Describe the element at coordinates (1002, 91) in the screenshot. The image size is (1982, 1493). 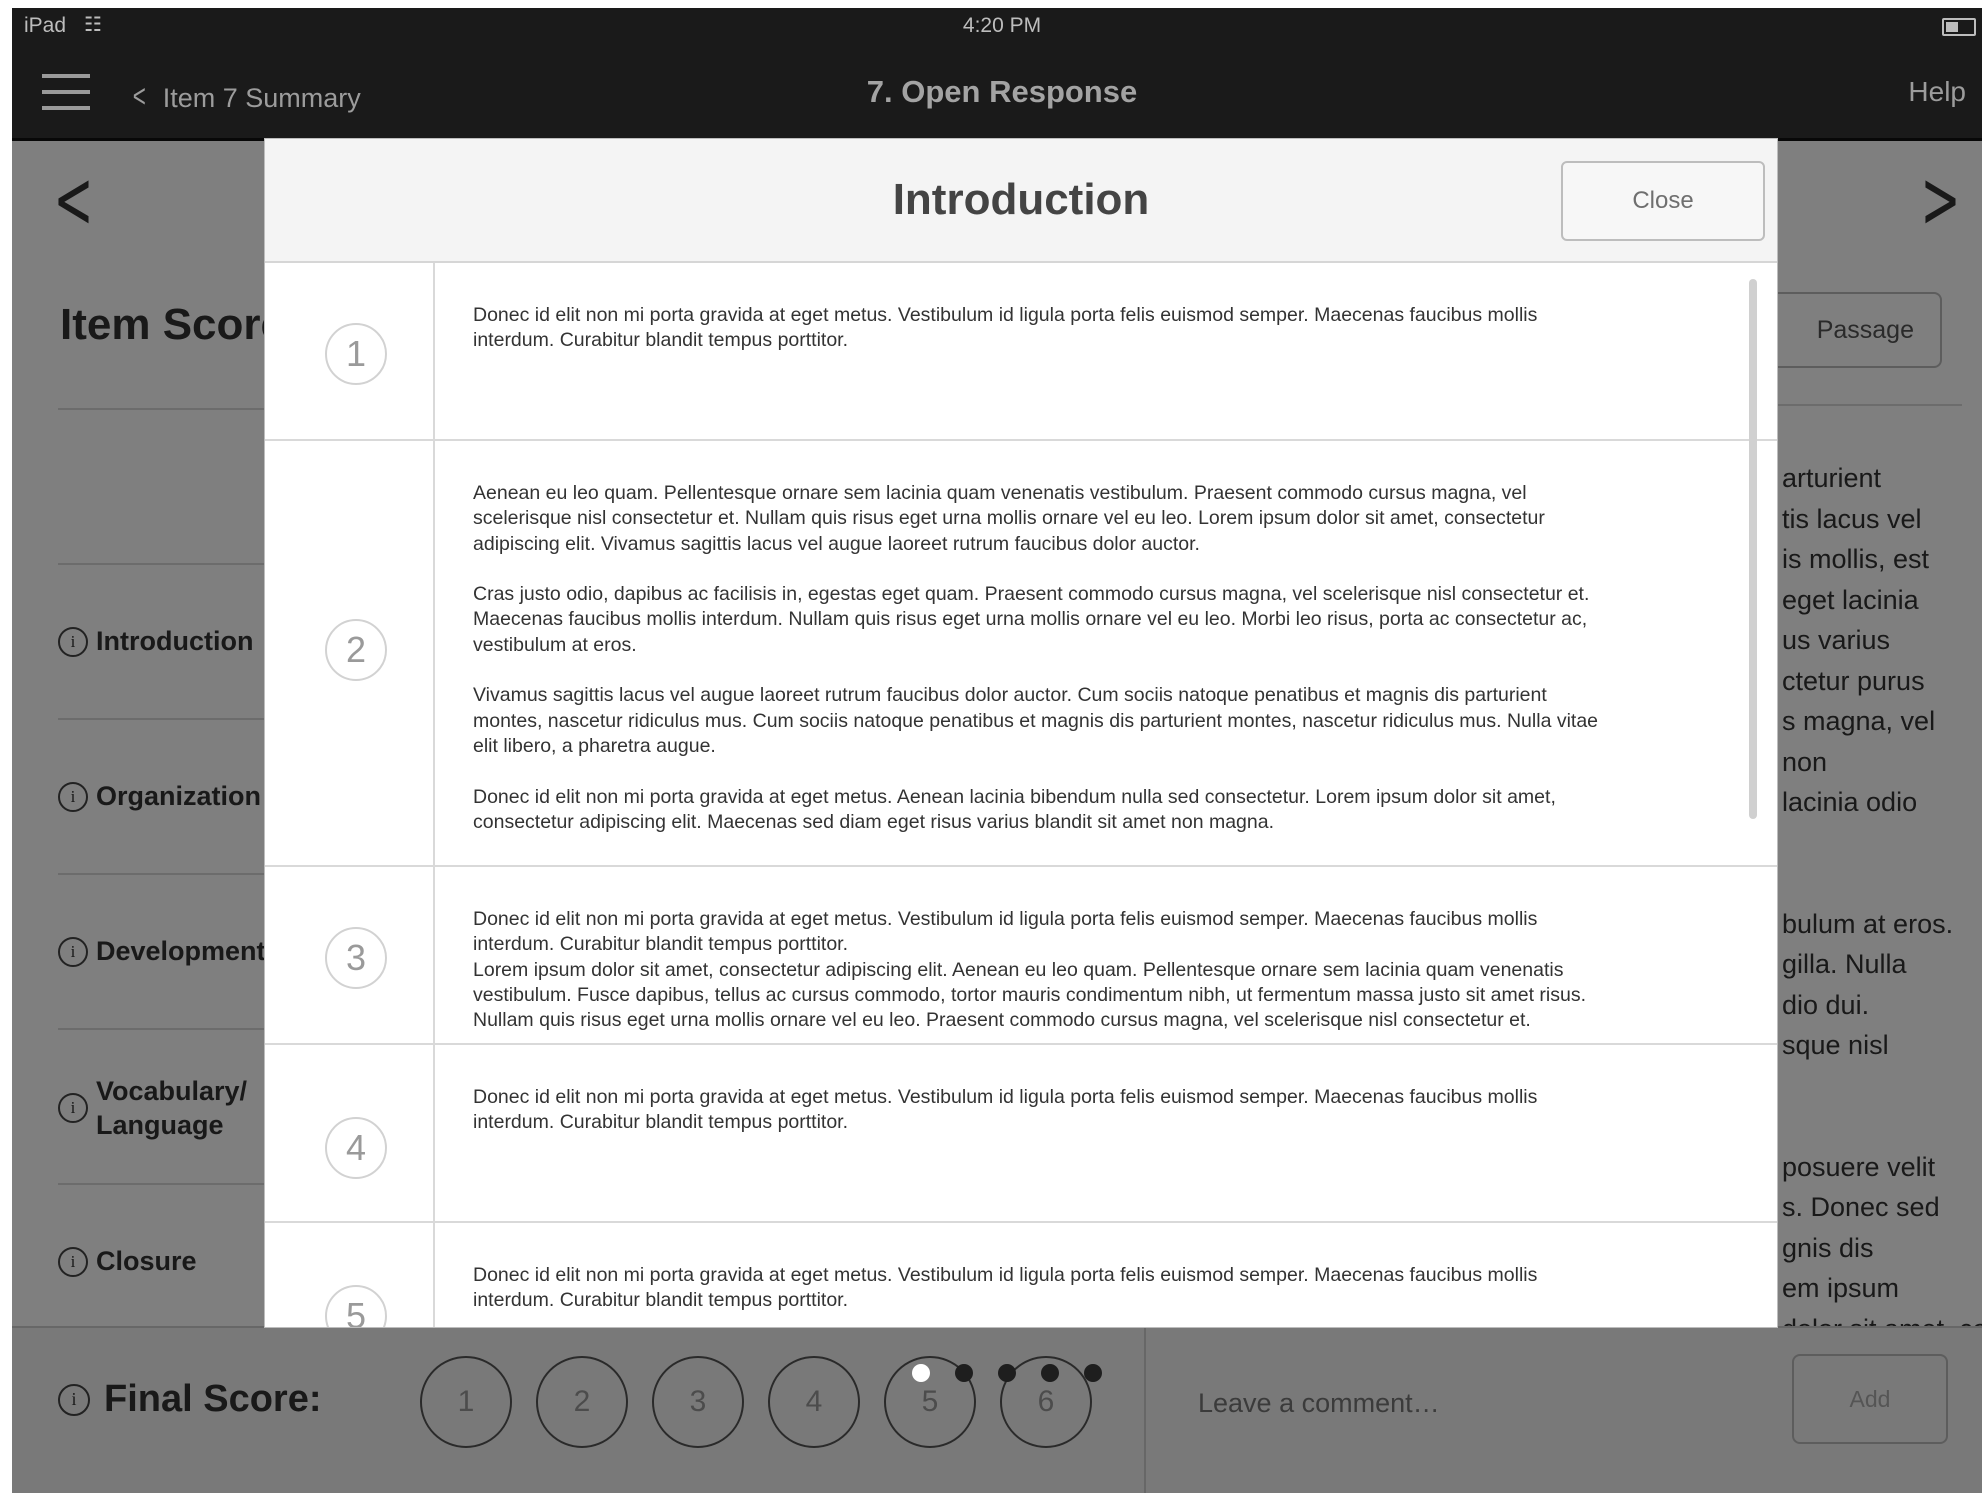
I see `page-title: 7. Open Response` at that location.